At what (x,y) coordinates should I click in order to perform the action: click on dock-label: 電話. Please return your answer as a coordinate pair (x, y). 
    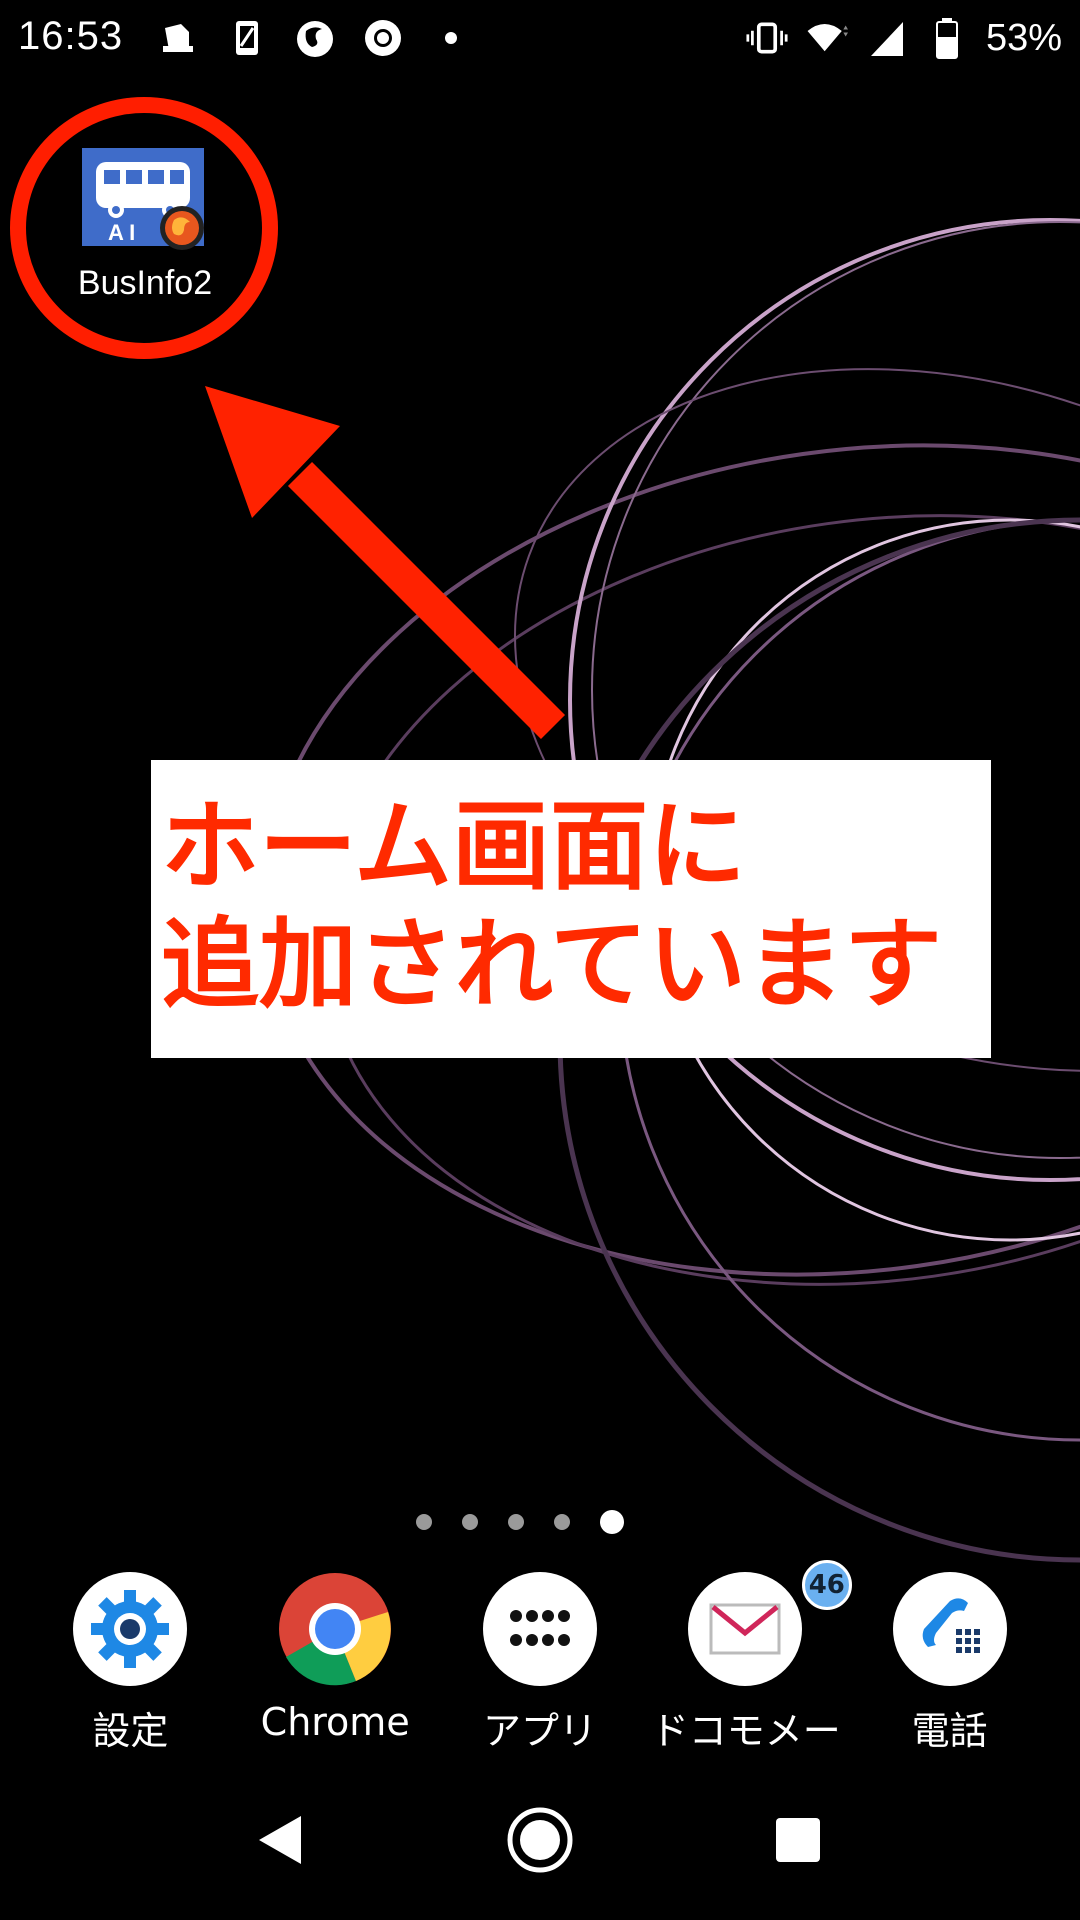
    Looking at the image, I should click on (949, 1731).